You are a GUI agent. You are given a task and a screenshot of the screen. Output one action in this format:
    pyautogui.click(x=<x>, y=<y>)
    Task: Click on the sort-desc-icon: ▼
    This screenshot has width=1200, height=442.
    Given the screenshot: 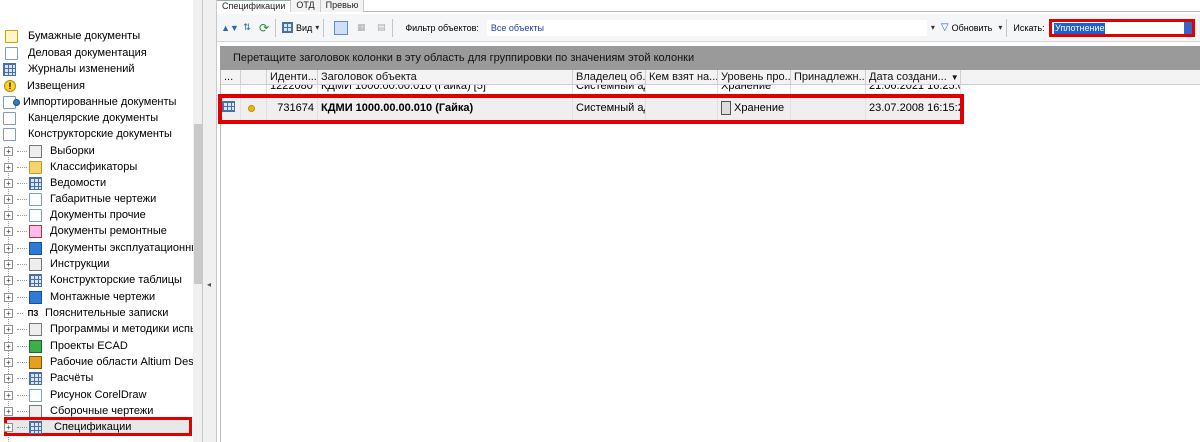 What is the action you would take?
    pyautogui.click(x=954, y=77)
    